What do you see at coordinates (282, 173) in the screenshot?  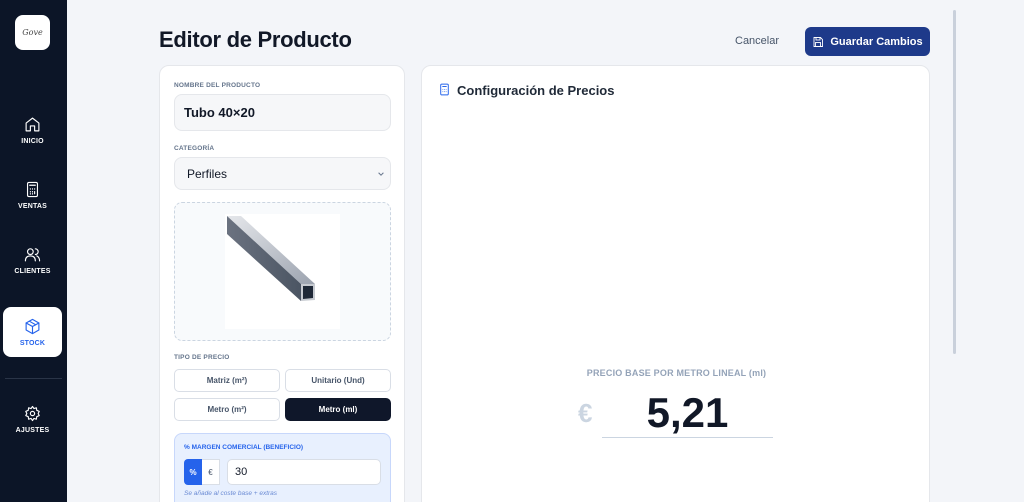 I see `category-select: Perfiles` at bounding box center [282, 173].